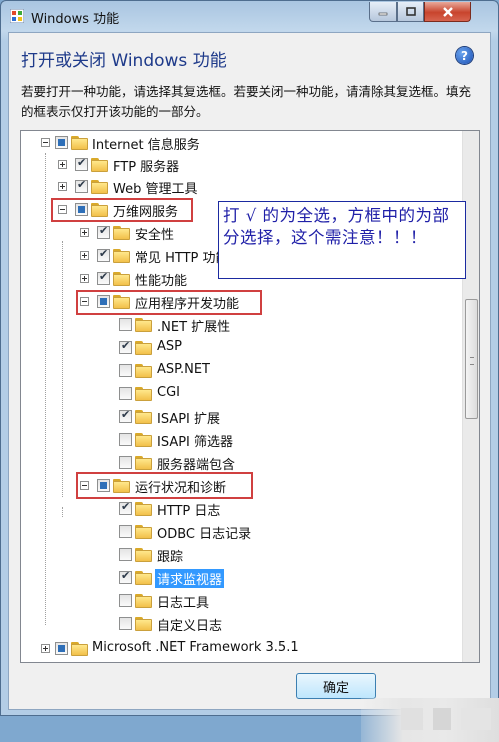  Describe the element at coordinates (195, 647) in the screenshot. I see `tree-item-label: Microsoft .NET Framework 3.5.1` at that location.